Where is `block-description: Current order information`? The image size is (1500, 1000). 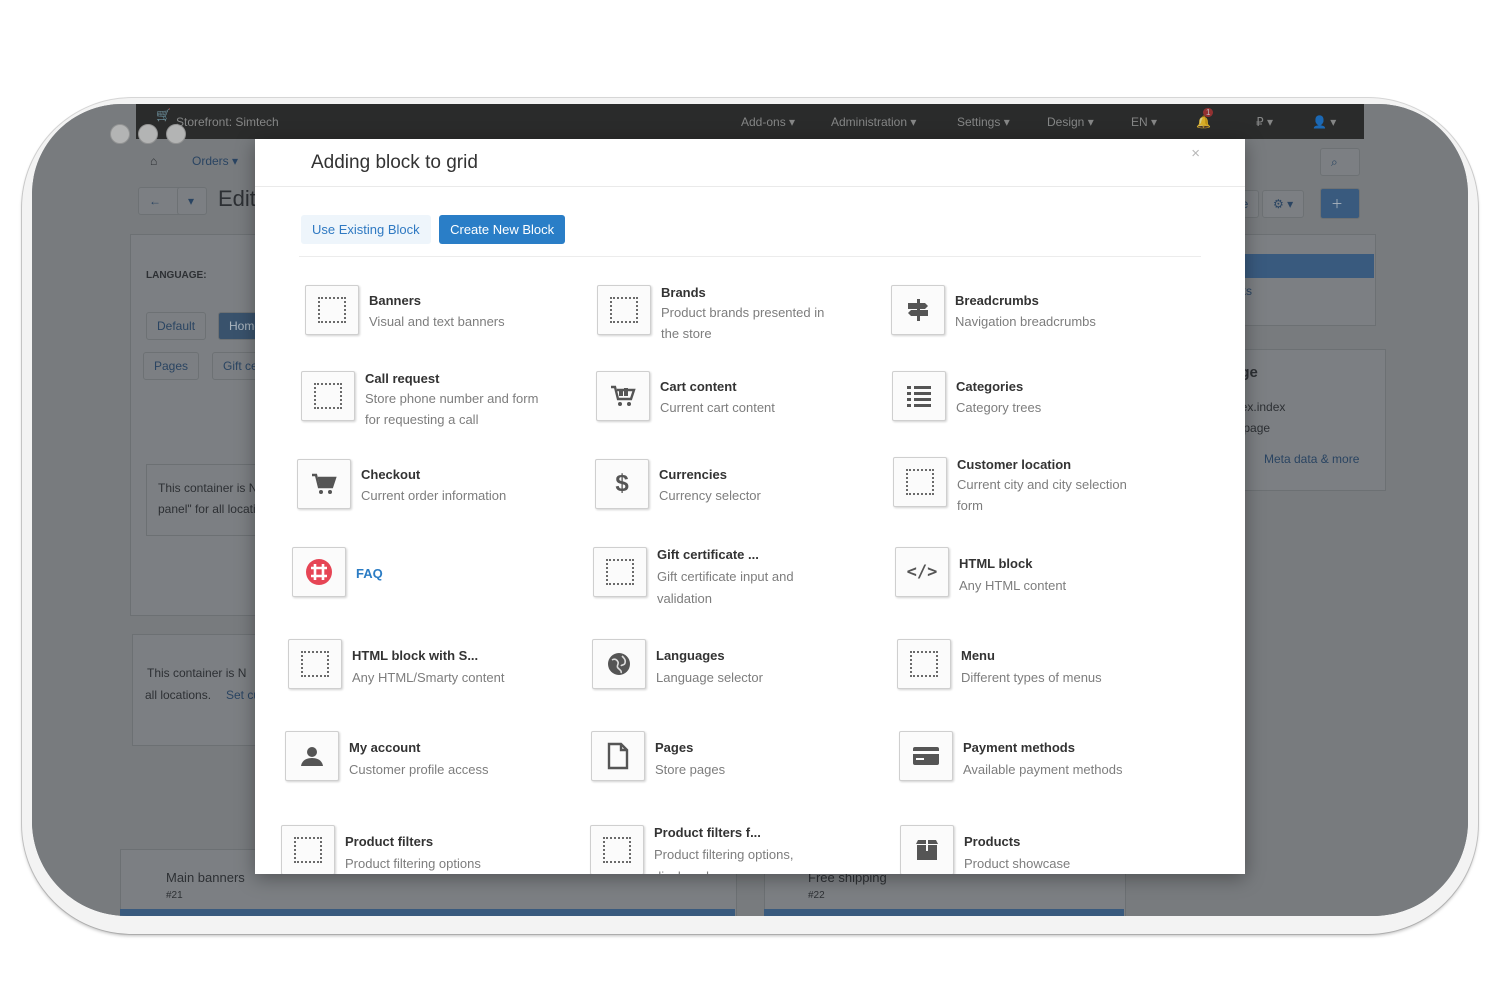
block-description: Current order information is located at coordinates (434, 495).